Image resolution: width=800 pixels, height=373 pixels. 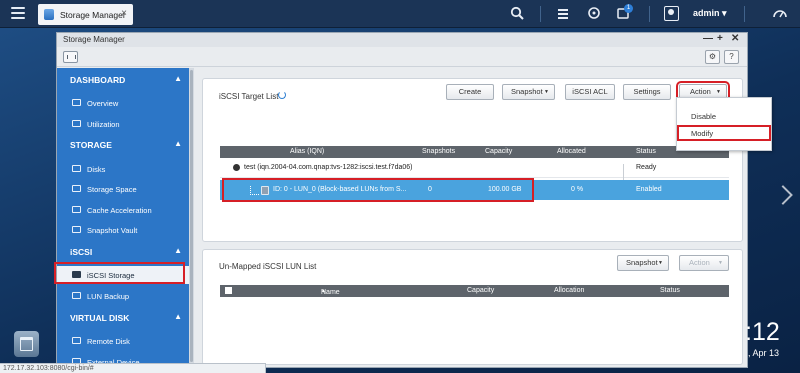 What do you see at coordinates (402, 57) in the screenshot?
I see `window-toolbar: ⚙ ?` at bounding box center [402, 57].